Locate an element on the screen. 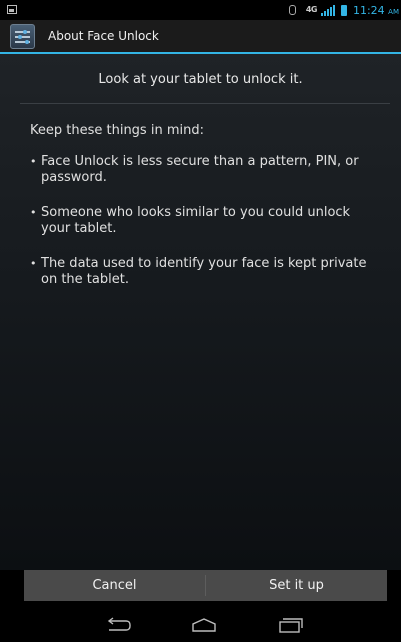  divider is located at coordinates (205, 103).